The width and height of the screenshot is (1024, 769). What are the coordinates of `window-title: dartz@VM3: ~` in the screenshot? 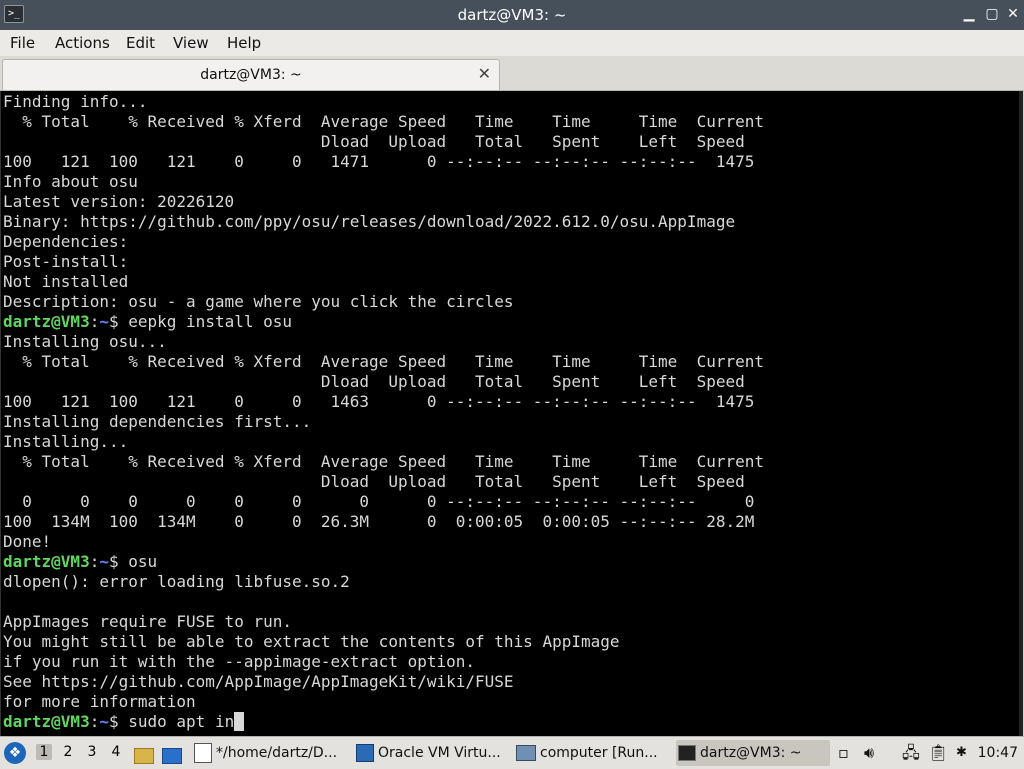 It's located at (512, 15).